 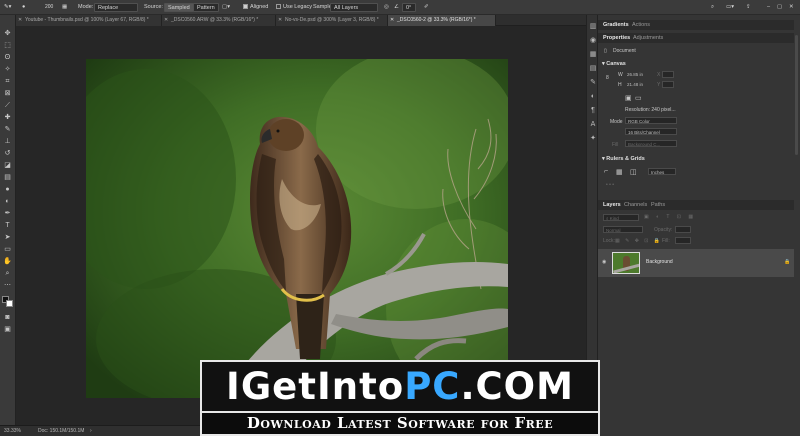 I want to click on magic-wand-tool-icon: ✧, so click(x=7, y=69).